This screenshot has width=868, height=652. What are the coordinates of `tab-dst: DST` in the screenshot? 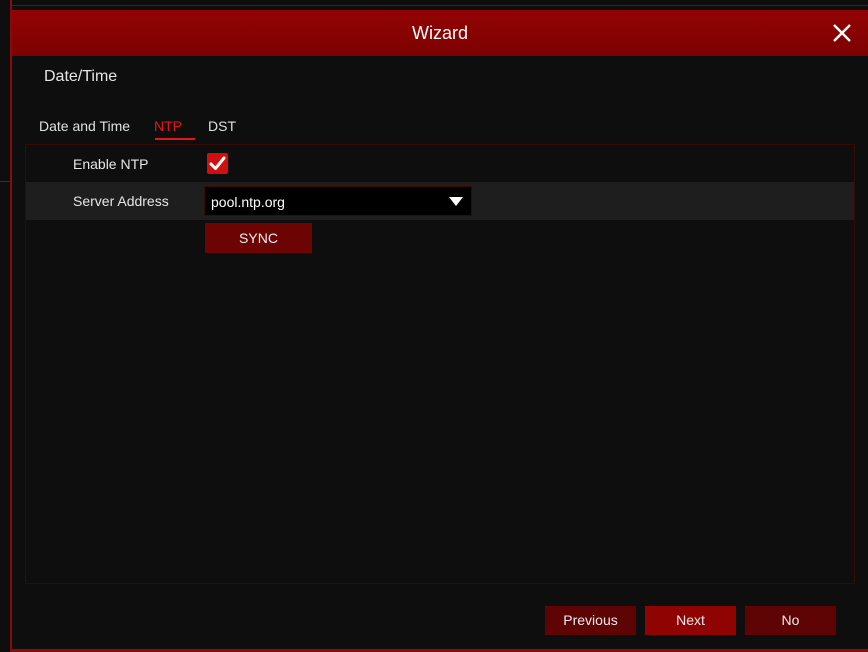 It's located at (222, 126).